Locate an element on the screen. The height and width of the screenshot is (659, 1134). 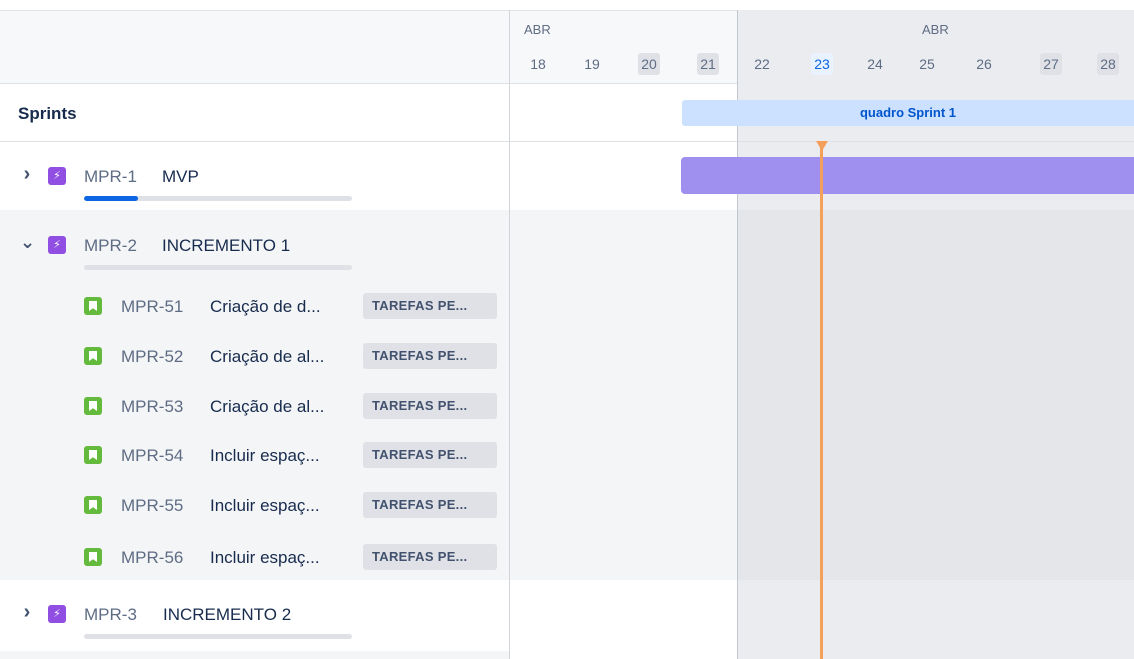
issue-key: MPR-53 is located at coordinates (152, 407).